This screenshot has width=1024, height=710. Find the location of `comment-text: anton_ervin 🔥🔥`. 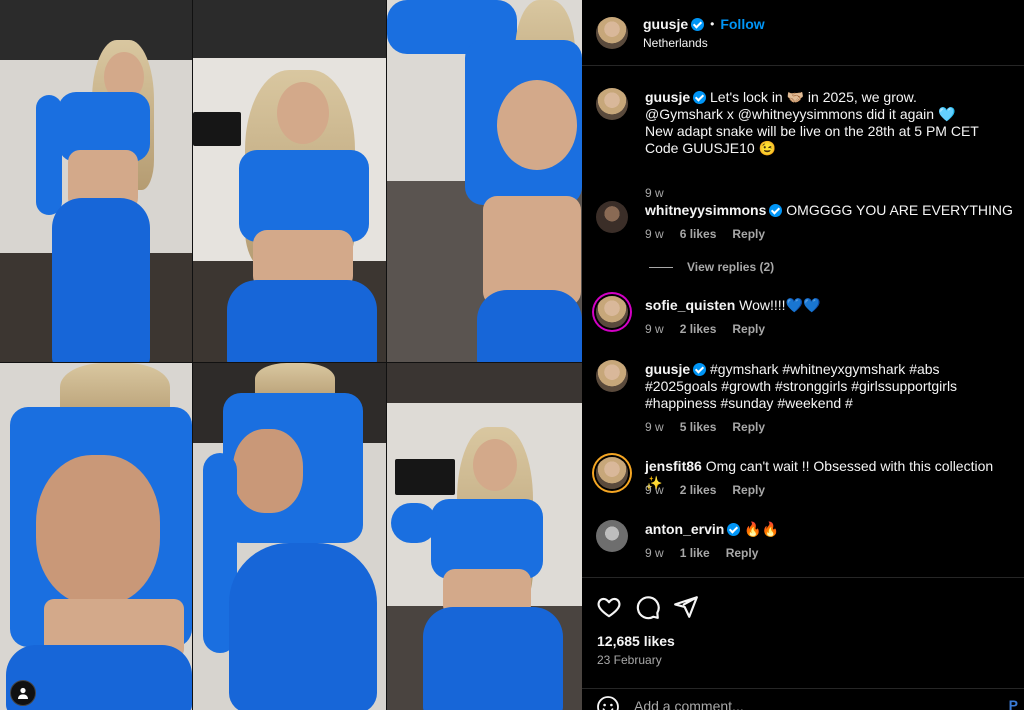

comment-text: anton_ervin 🔥🔥 is located at coordinates (829, 529).